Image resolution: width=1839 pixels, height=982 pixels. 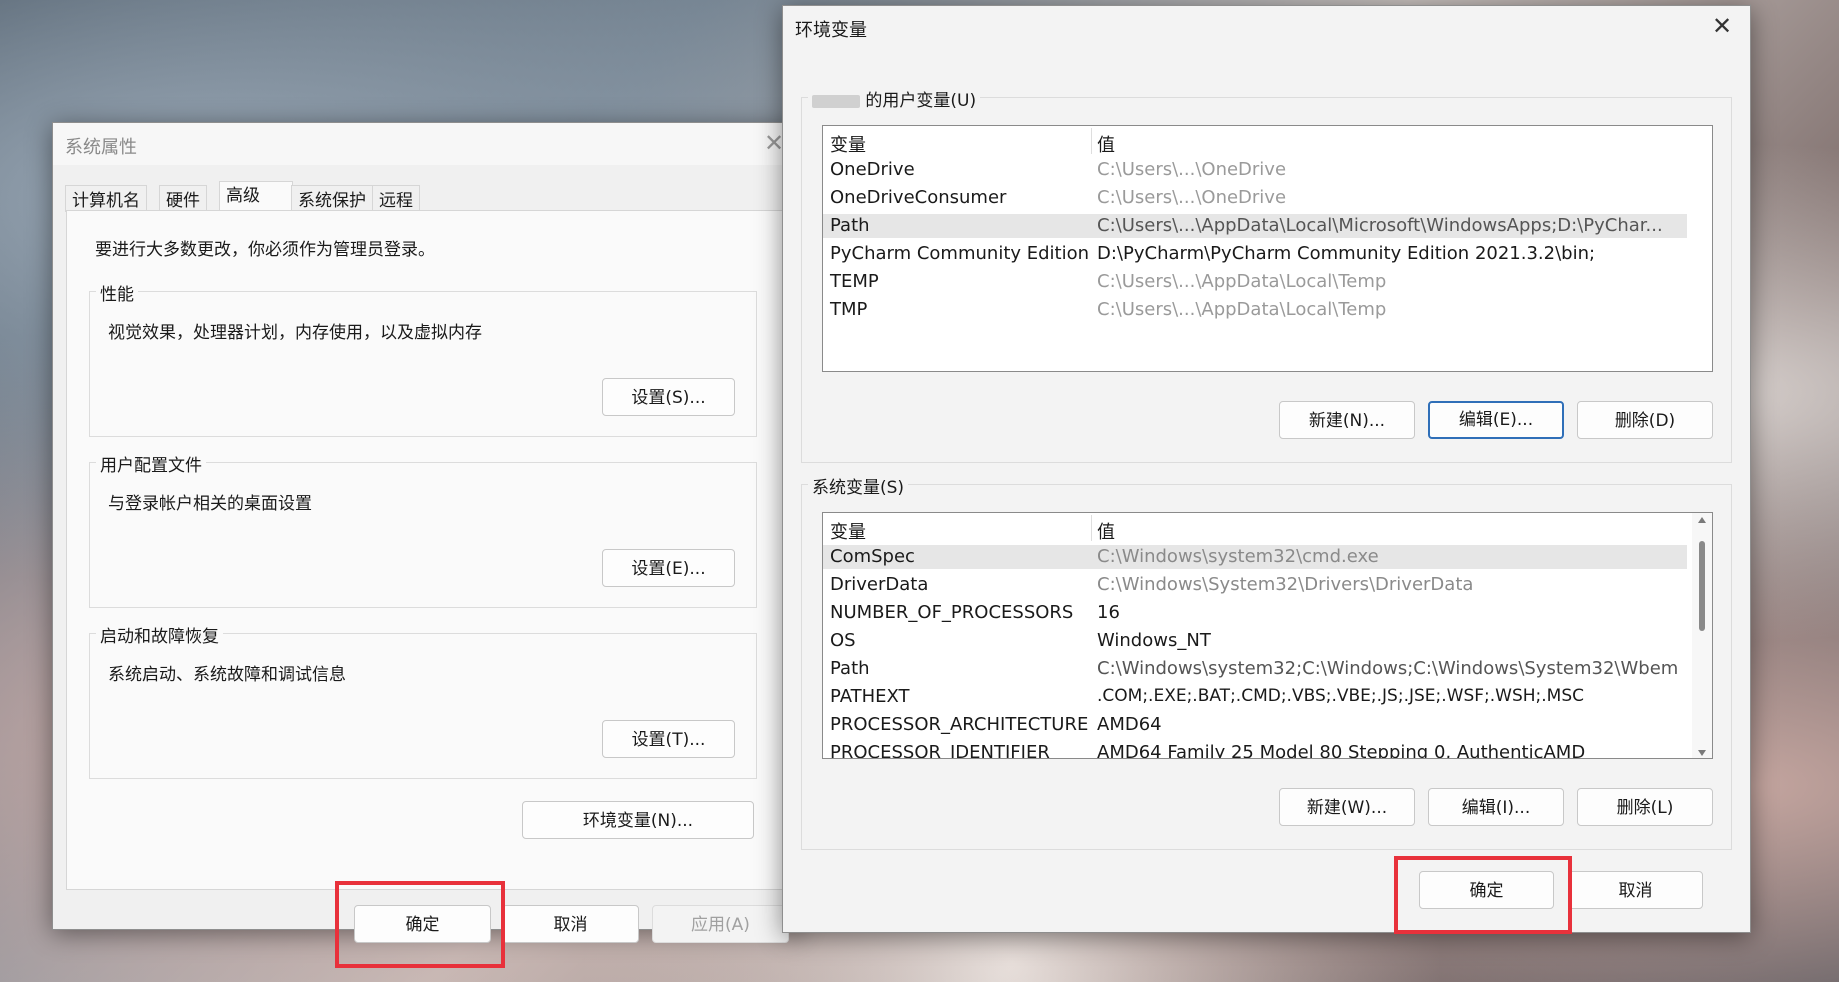 I want to click on list-item: TEMP C:\Users\...\AppData\Local\Temp, so click(x=1267, y=282).